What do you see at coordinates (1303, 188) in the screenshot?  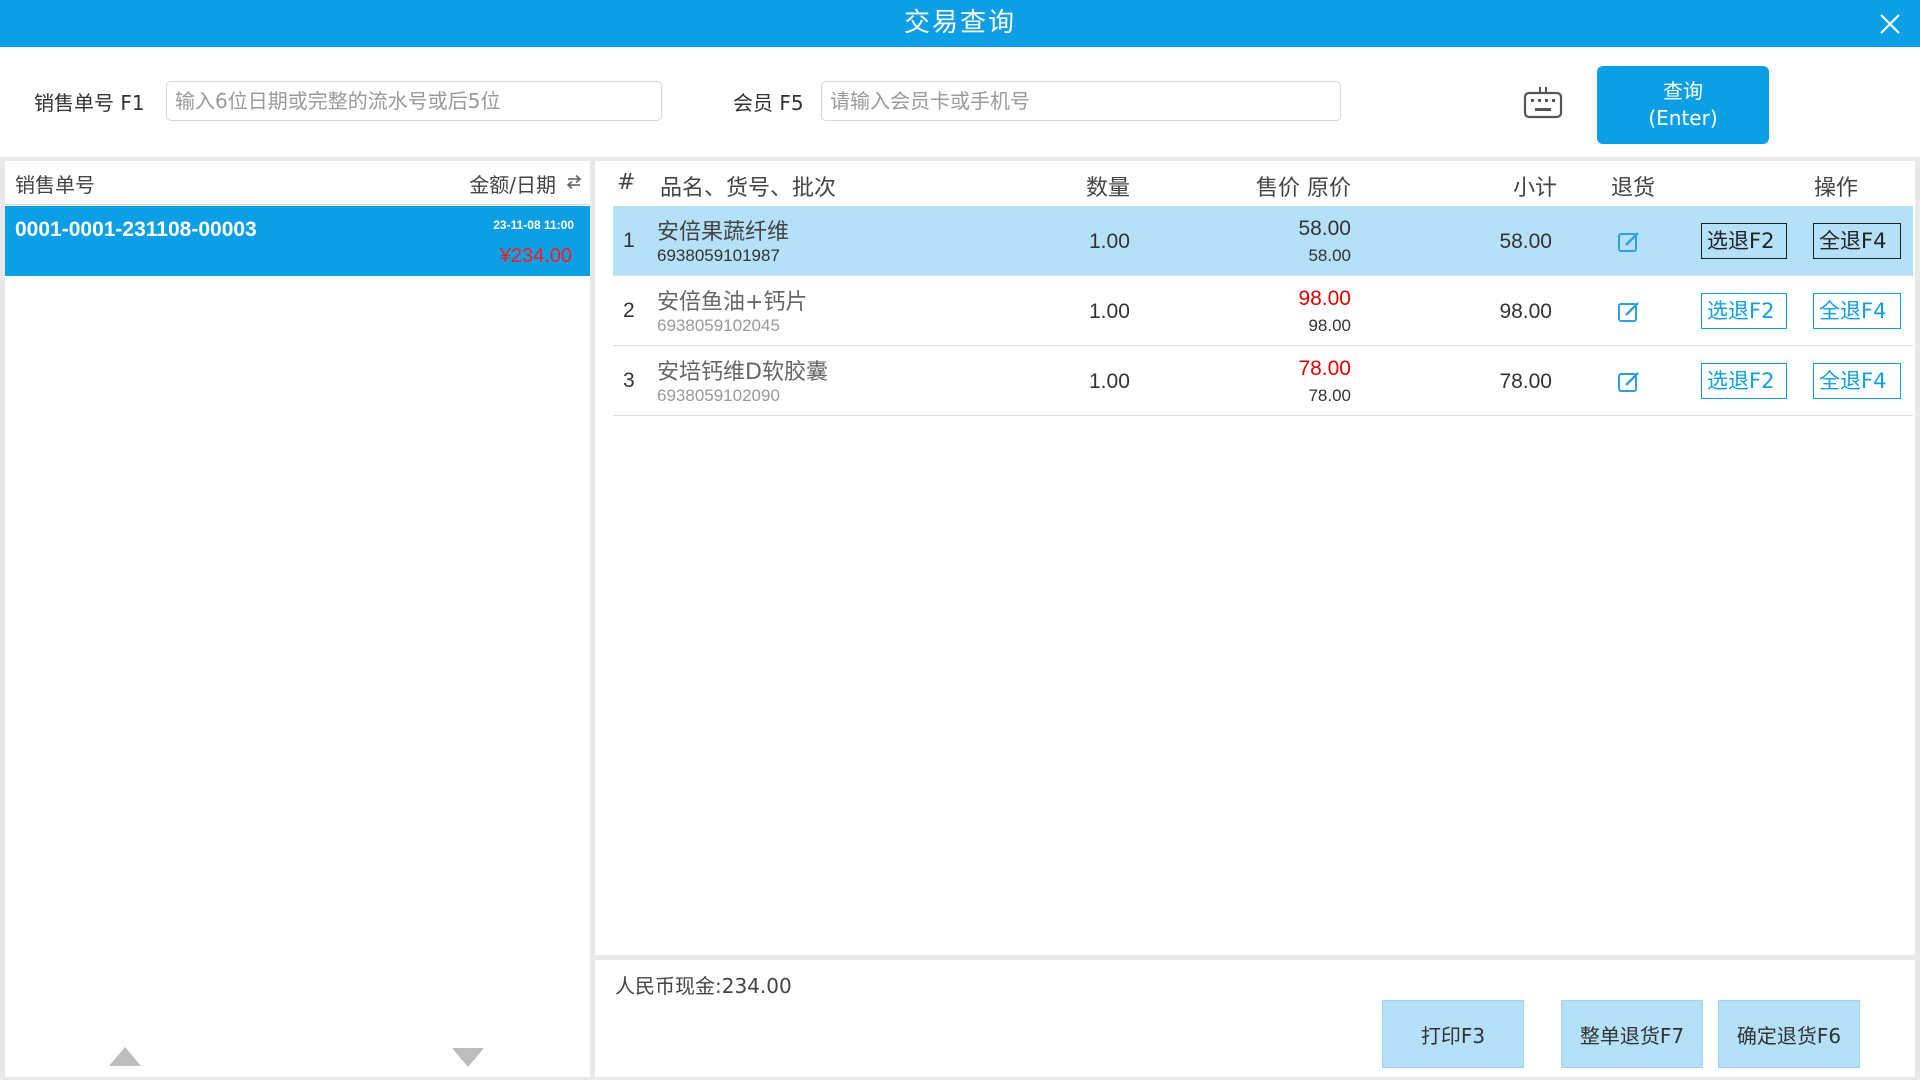 I see `col-price: 售价 原价` at bounding box center [1303, 188].